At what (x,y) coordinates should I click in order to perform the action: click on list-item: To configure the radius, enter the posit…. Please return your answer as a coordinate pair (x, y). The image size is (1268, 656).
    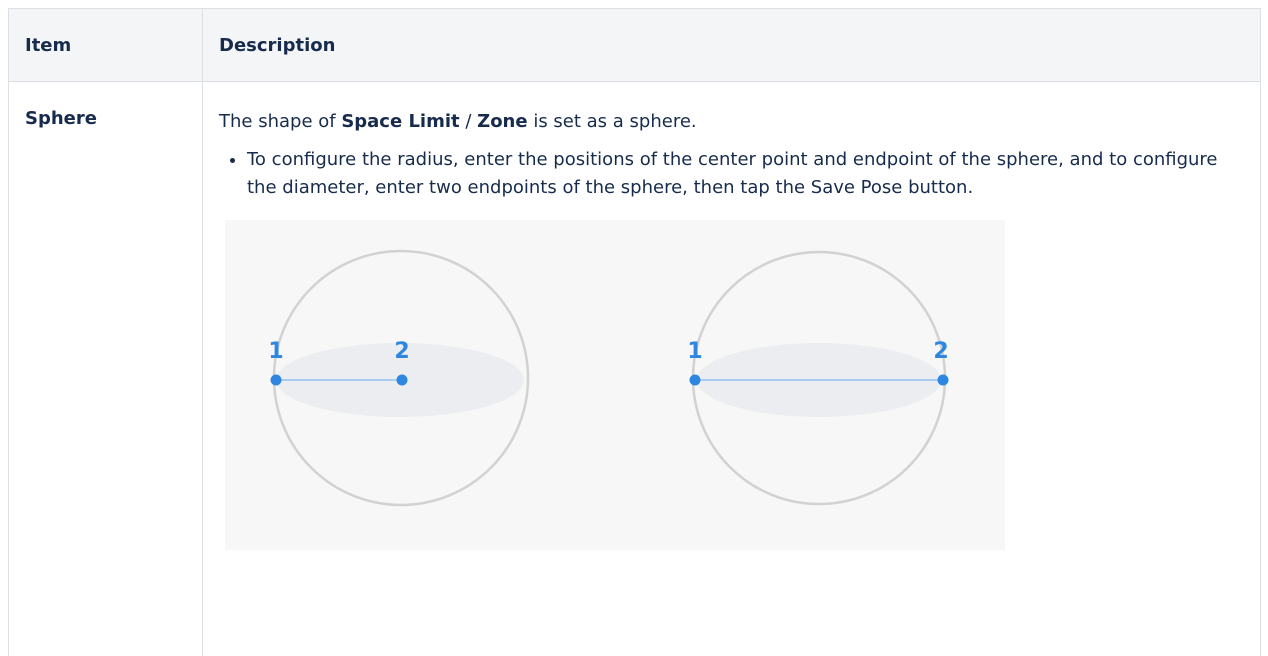
    Looking at the image, I should click on (745, 174).